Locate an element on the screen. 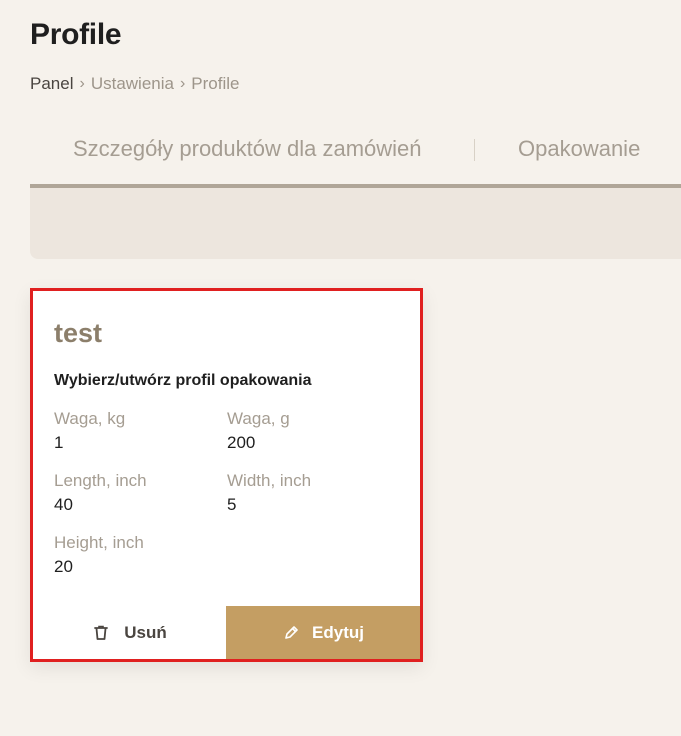  delete-button-label: Usuń is located at coordinates (145, 632).